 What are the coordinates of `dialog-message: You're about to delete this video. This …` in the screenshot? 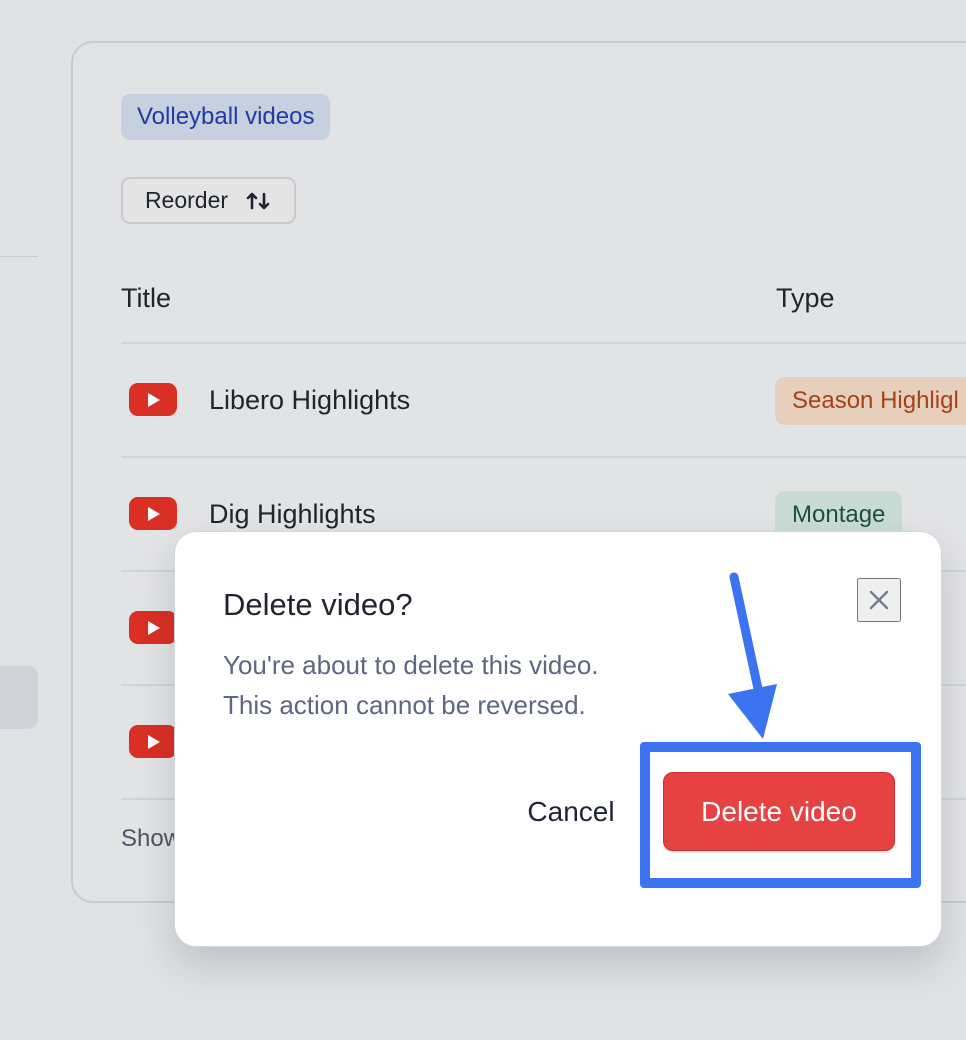 It's located at (483, 685).